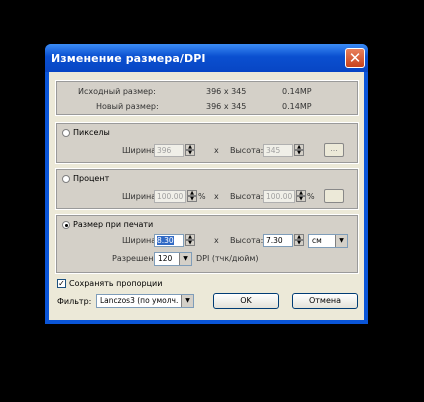  I want to click on print-unit-select: см ▼, so click(328, 241).